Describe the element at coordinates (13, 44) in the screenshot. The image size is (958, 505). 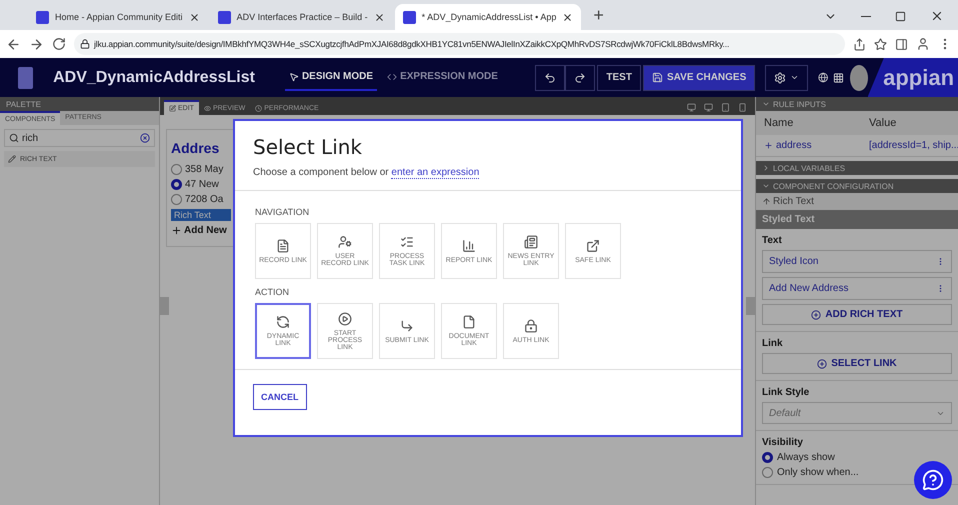
I see `back-icon` at that location.